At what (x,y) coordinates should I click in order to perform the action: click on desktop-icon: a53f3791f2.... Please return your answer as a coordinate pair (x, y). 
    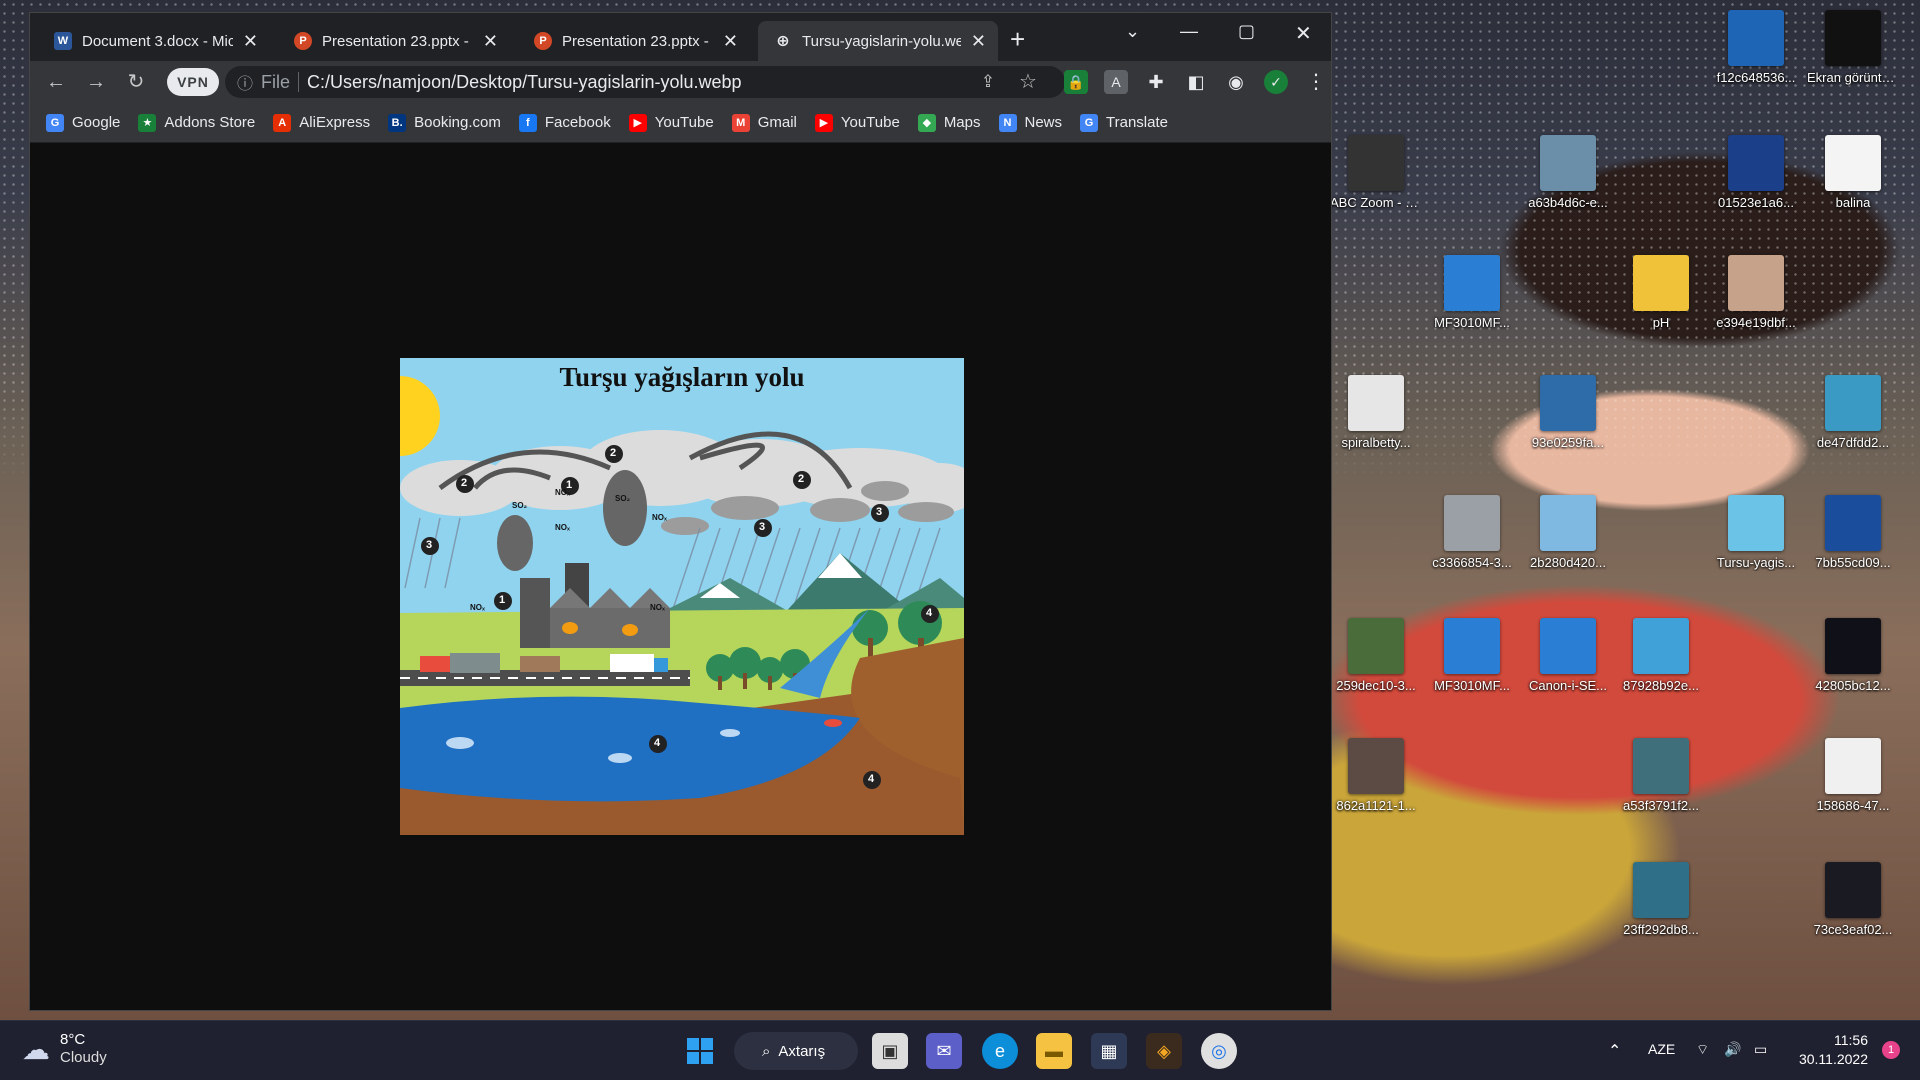
    Looking at the image, I should click on (1661, 776).